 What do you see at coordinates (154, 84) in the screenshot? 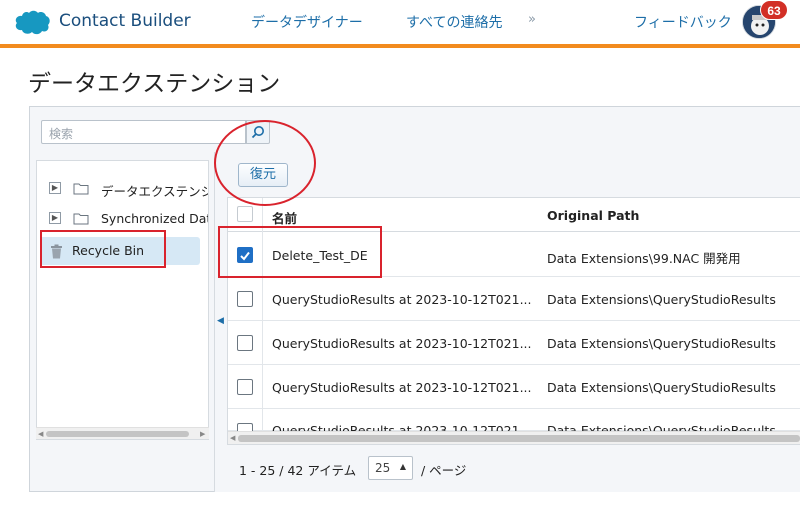
I see `page-title: データエクステンション` at bounding box center [154, 84].